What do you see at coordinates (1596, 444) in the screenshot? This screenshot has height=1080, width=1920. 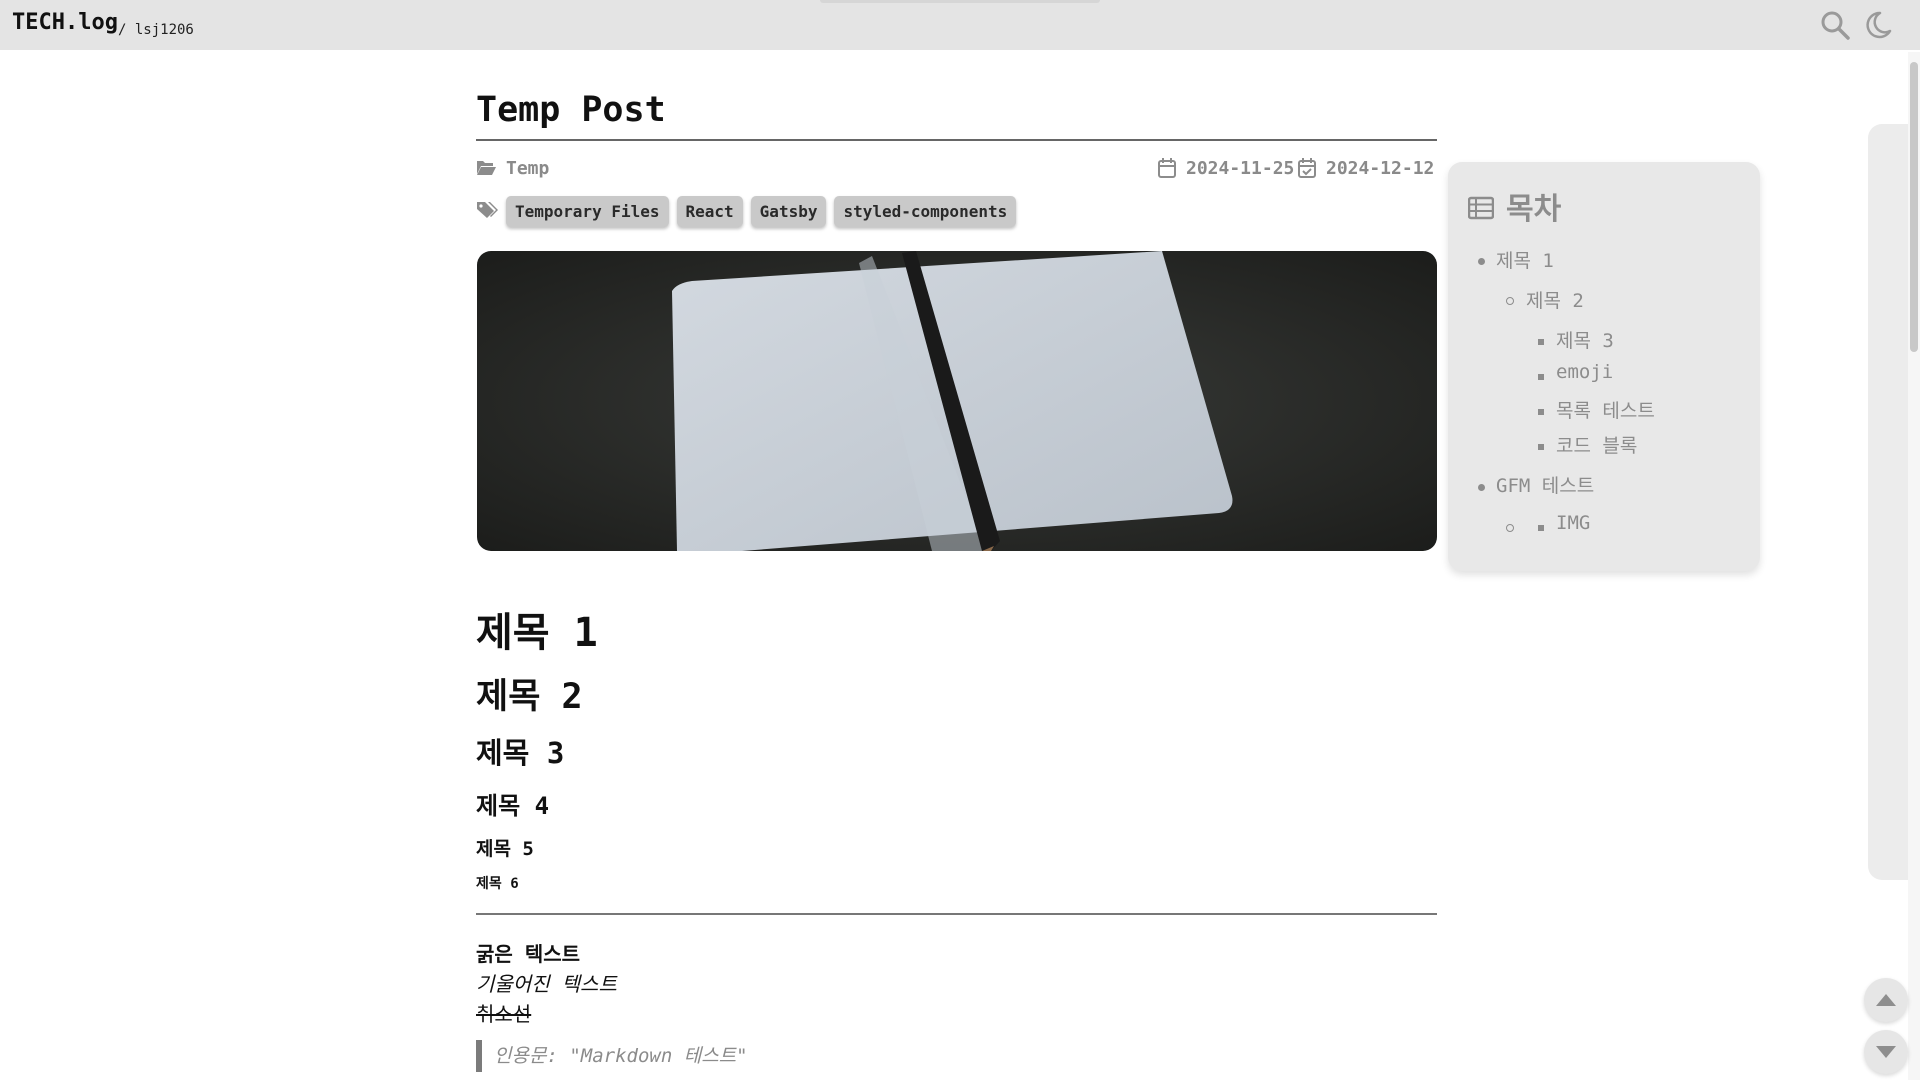 I see `toc-item: 코드 블록` at bounding box center [1596, 444].